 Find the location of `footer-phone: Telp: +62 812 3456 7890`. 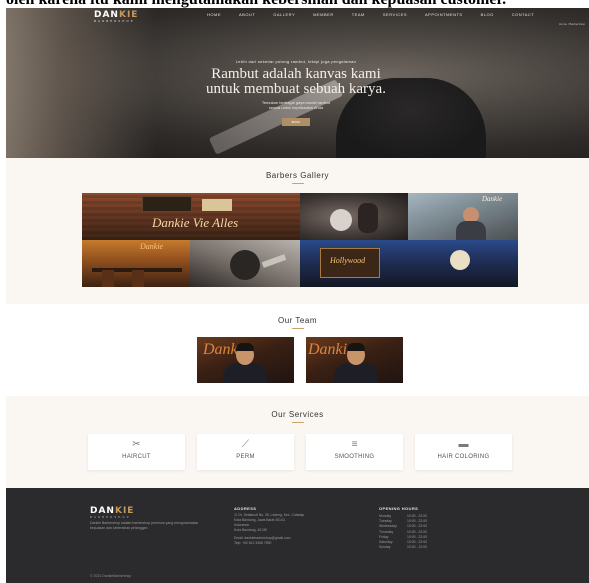

footer-phone: Telp: +62 812 3456 7890 is located at coordinates (269, 543).